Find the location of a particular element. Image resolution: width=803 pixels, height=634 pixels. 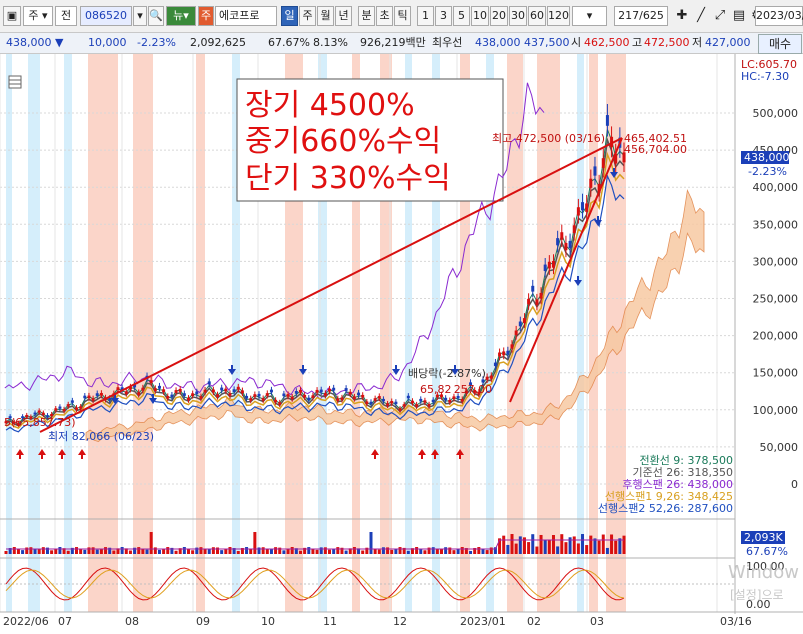

low-label: 저 is located at coordinates (697, 42).